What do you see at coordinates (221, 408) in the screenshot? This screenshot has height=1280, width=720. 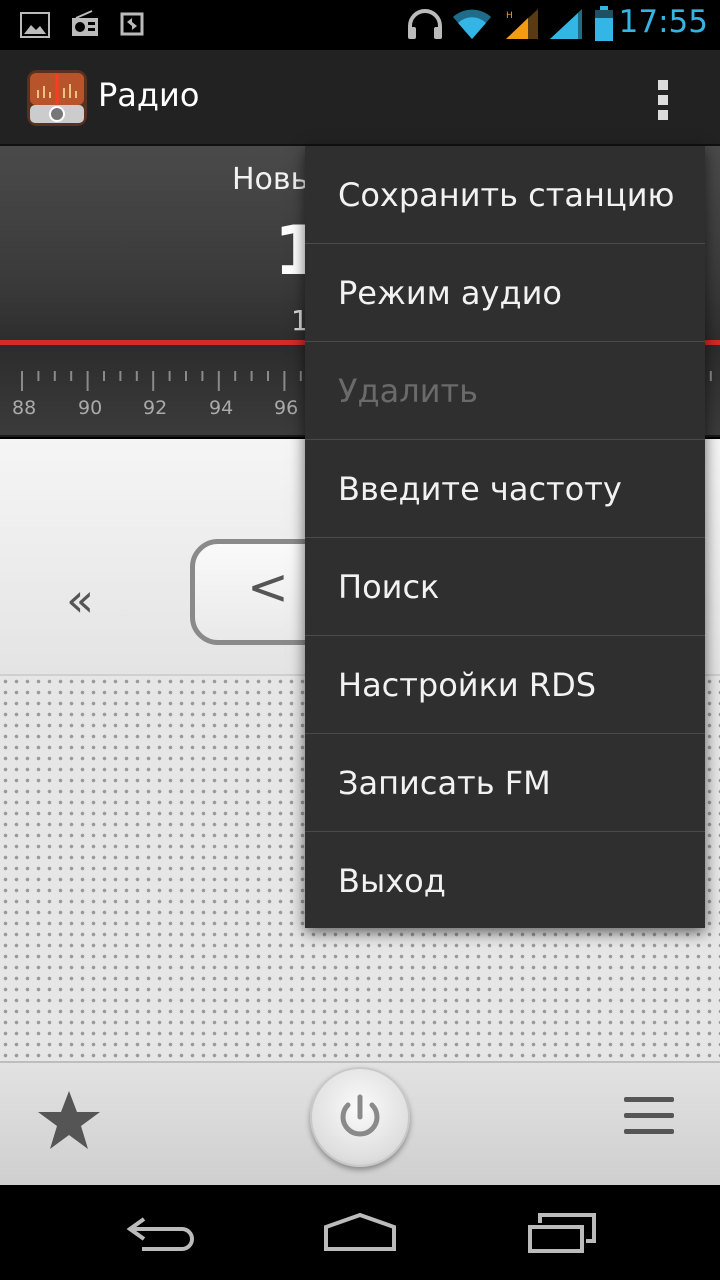 I see `dial-label: 94` at bounding box center [221, 408].